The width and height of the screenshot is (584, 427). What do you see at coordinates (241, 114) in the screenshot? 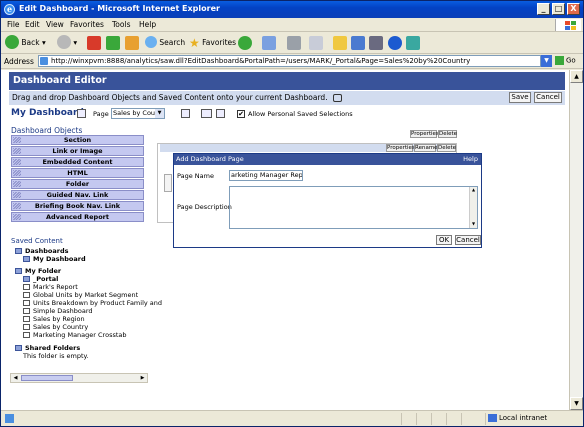
I see `allow-selections-checkbox: ✔` at bounding box center [241, 114].